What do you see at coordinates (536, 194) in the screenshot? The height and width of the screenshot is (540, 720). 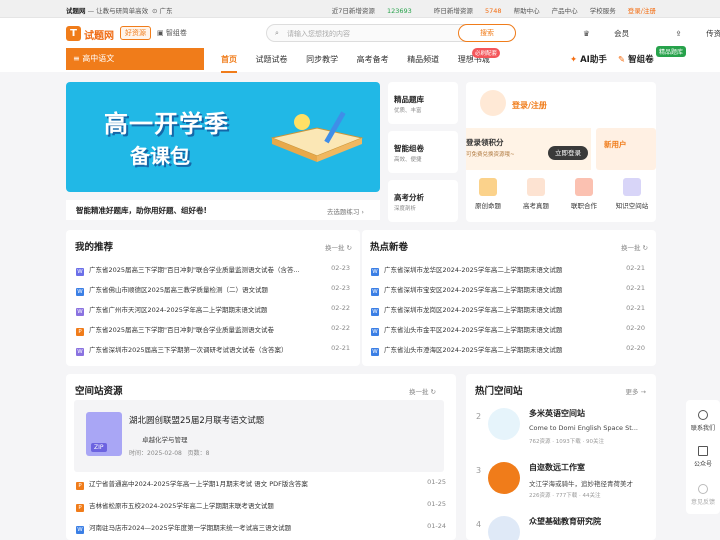 I see `quick-gaokao: 高考真题` at bounding box center [536, 194].